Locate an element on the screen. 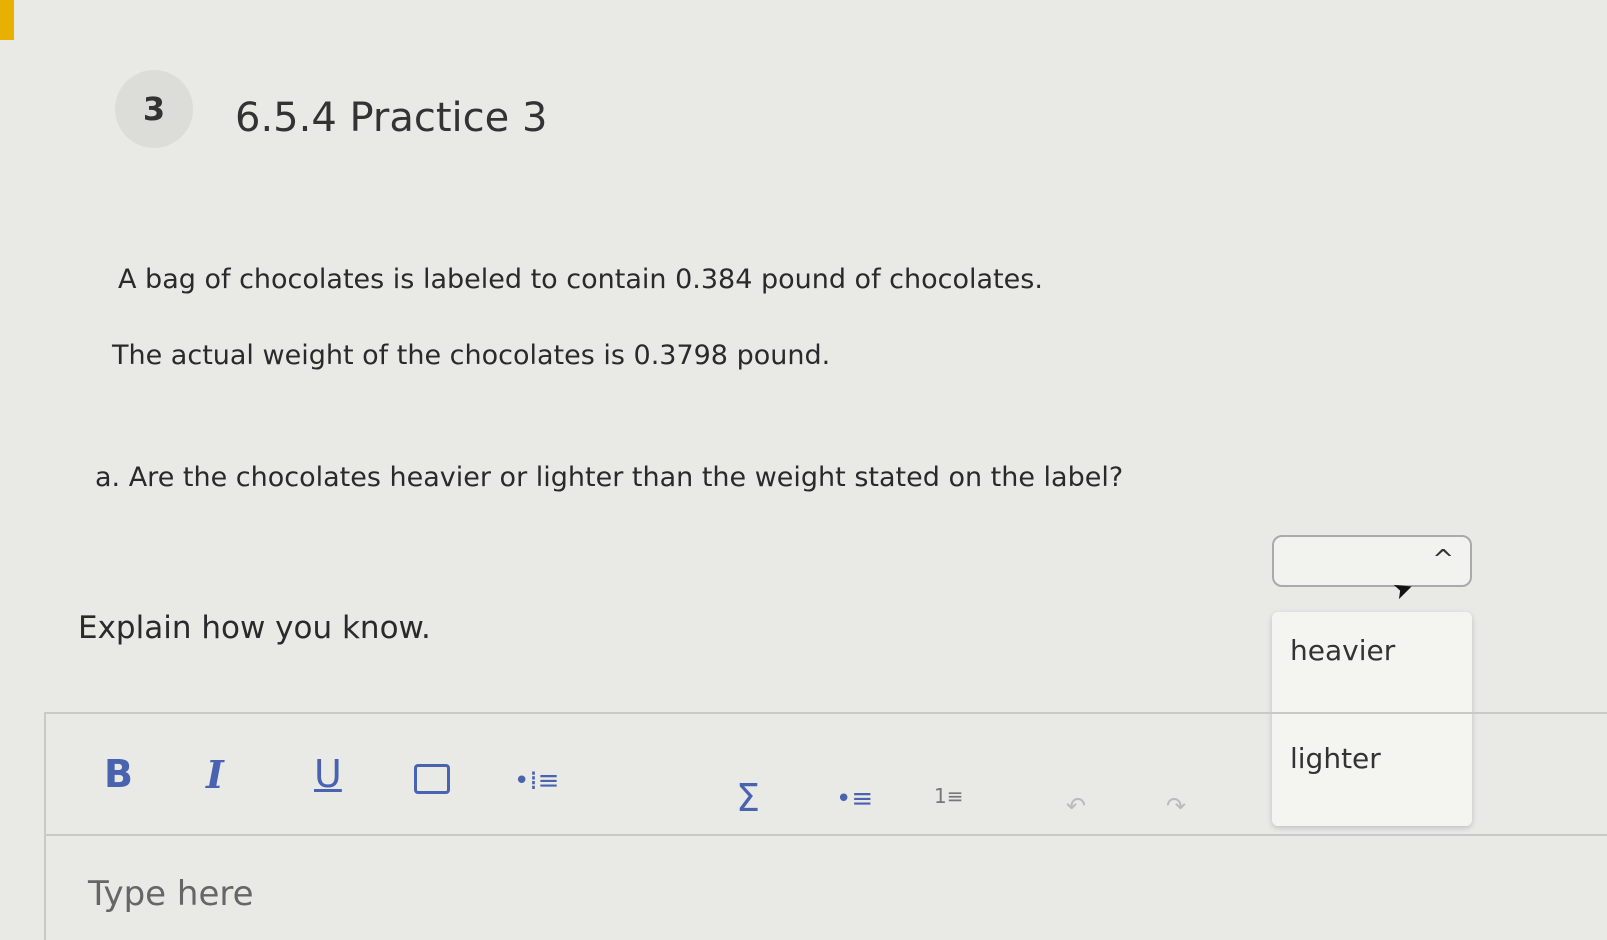 Image resolution: width=1607 pixels, height=940 pixels. undo-icon: ↶ is located at coordinates (1076, 806).